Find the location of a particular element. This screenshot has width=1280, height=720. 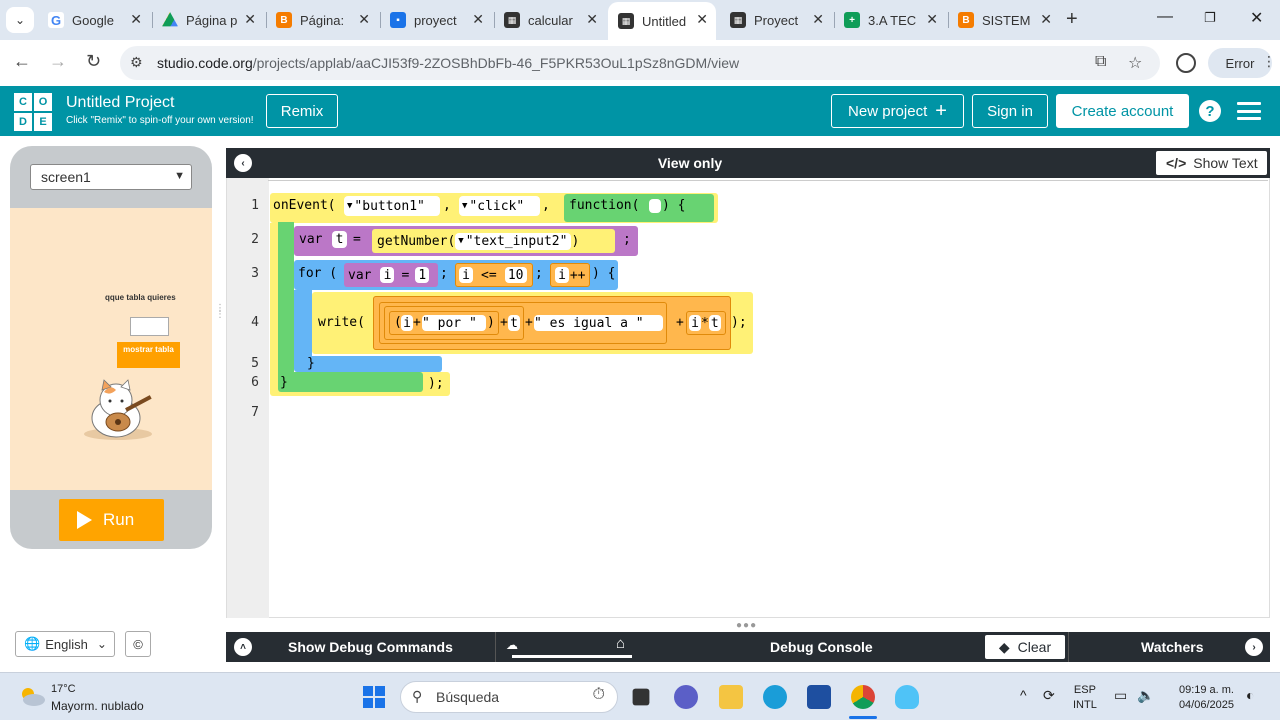

codeorg-logo: C O D E is located at coordinates (33, 112).